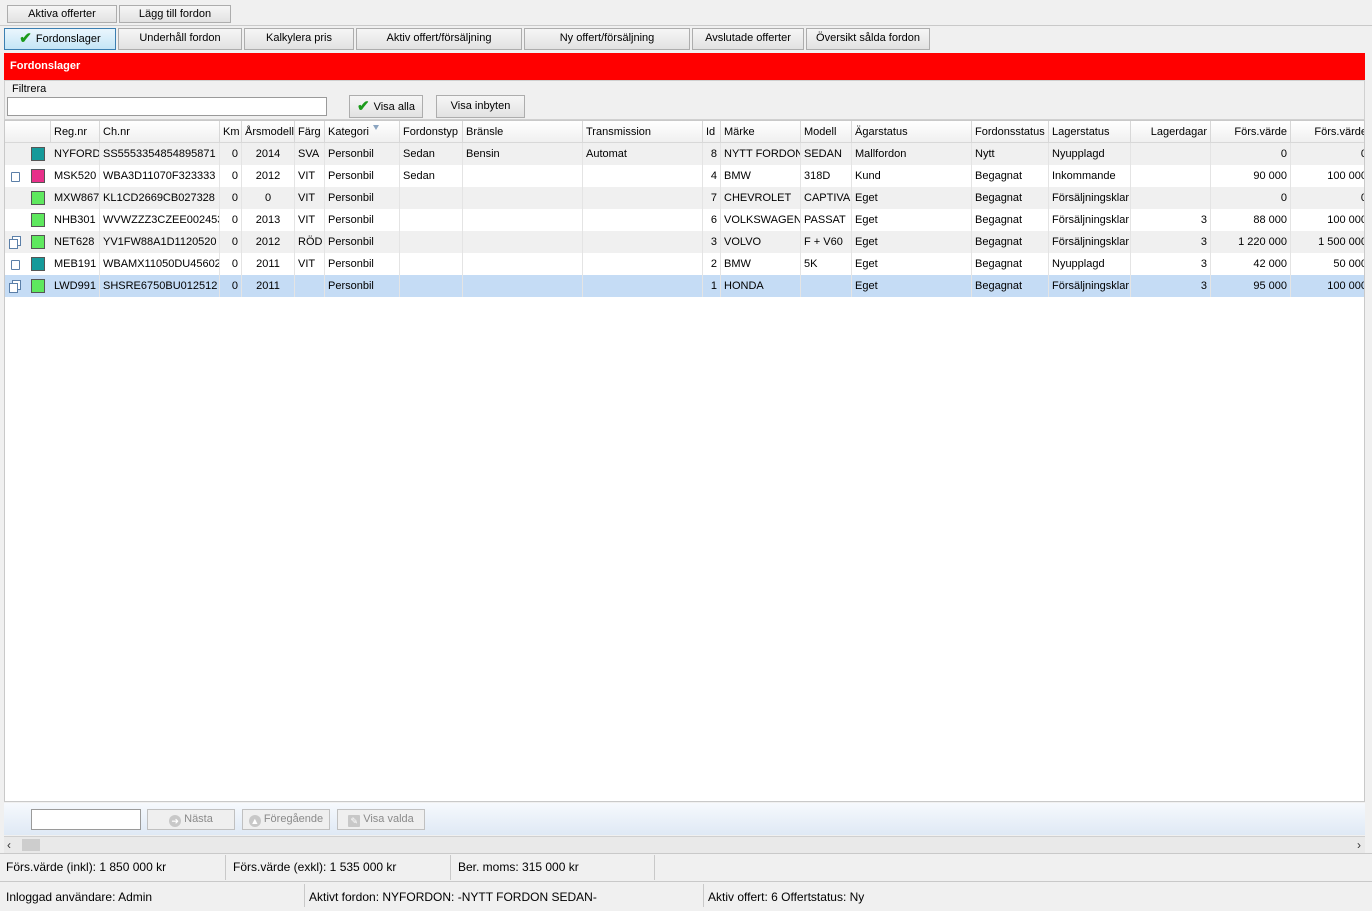 This screenshot has height=911, width=1372. Describe the element at coordinates (160, 176) in the screenshot. I see `table-cell: WBA3D11070F323333` at that location.